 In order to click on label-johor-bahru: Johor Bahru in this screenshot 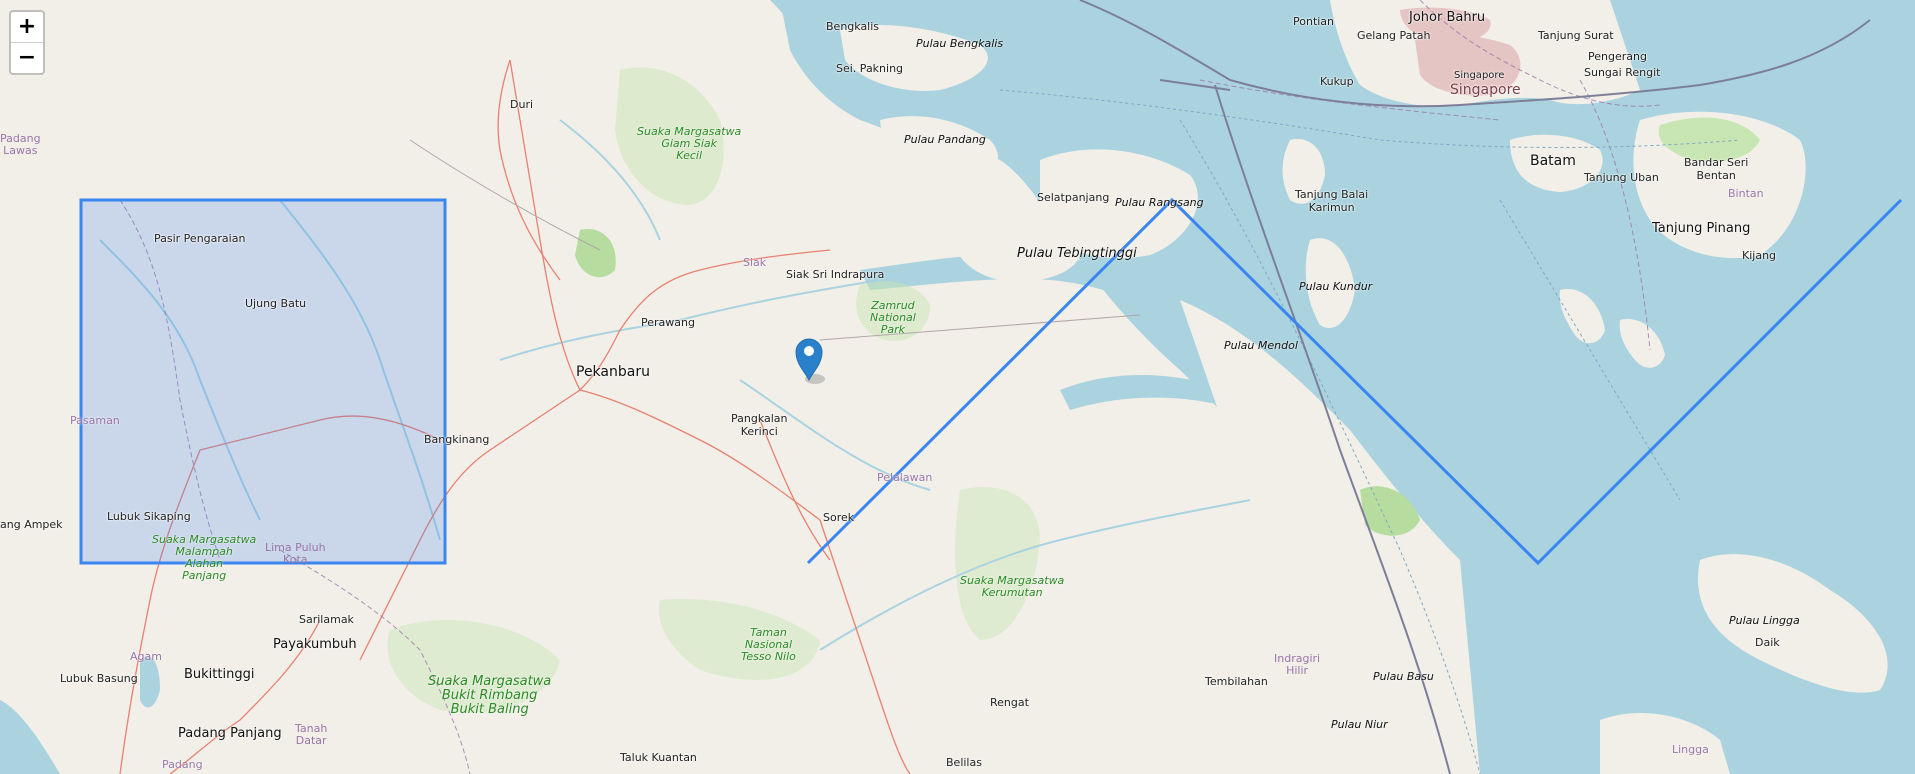, I will do `click(1447, 17)`.